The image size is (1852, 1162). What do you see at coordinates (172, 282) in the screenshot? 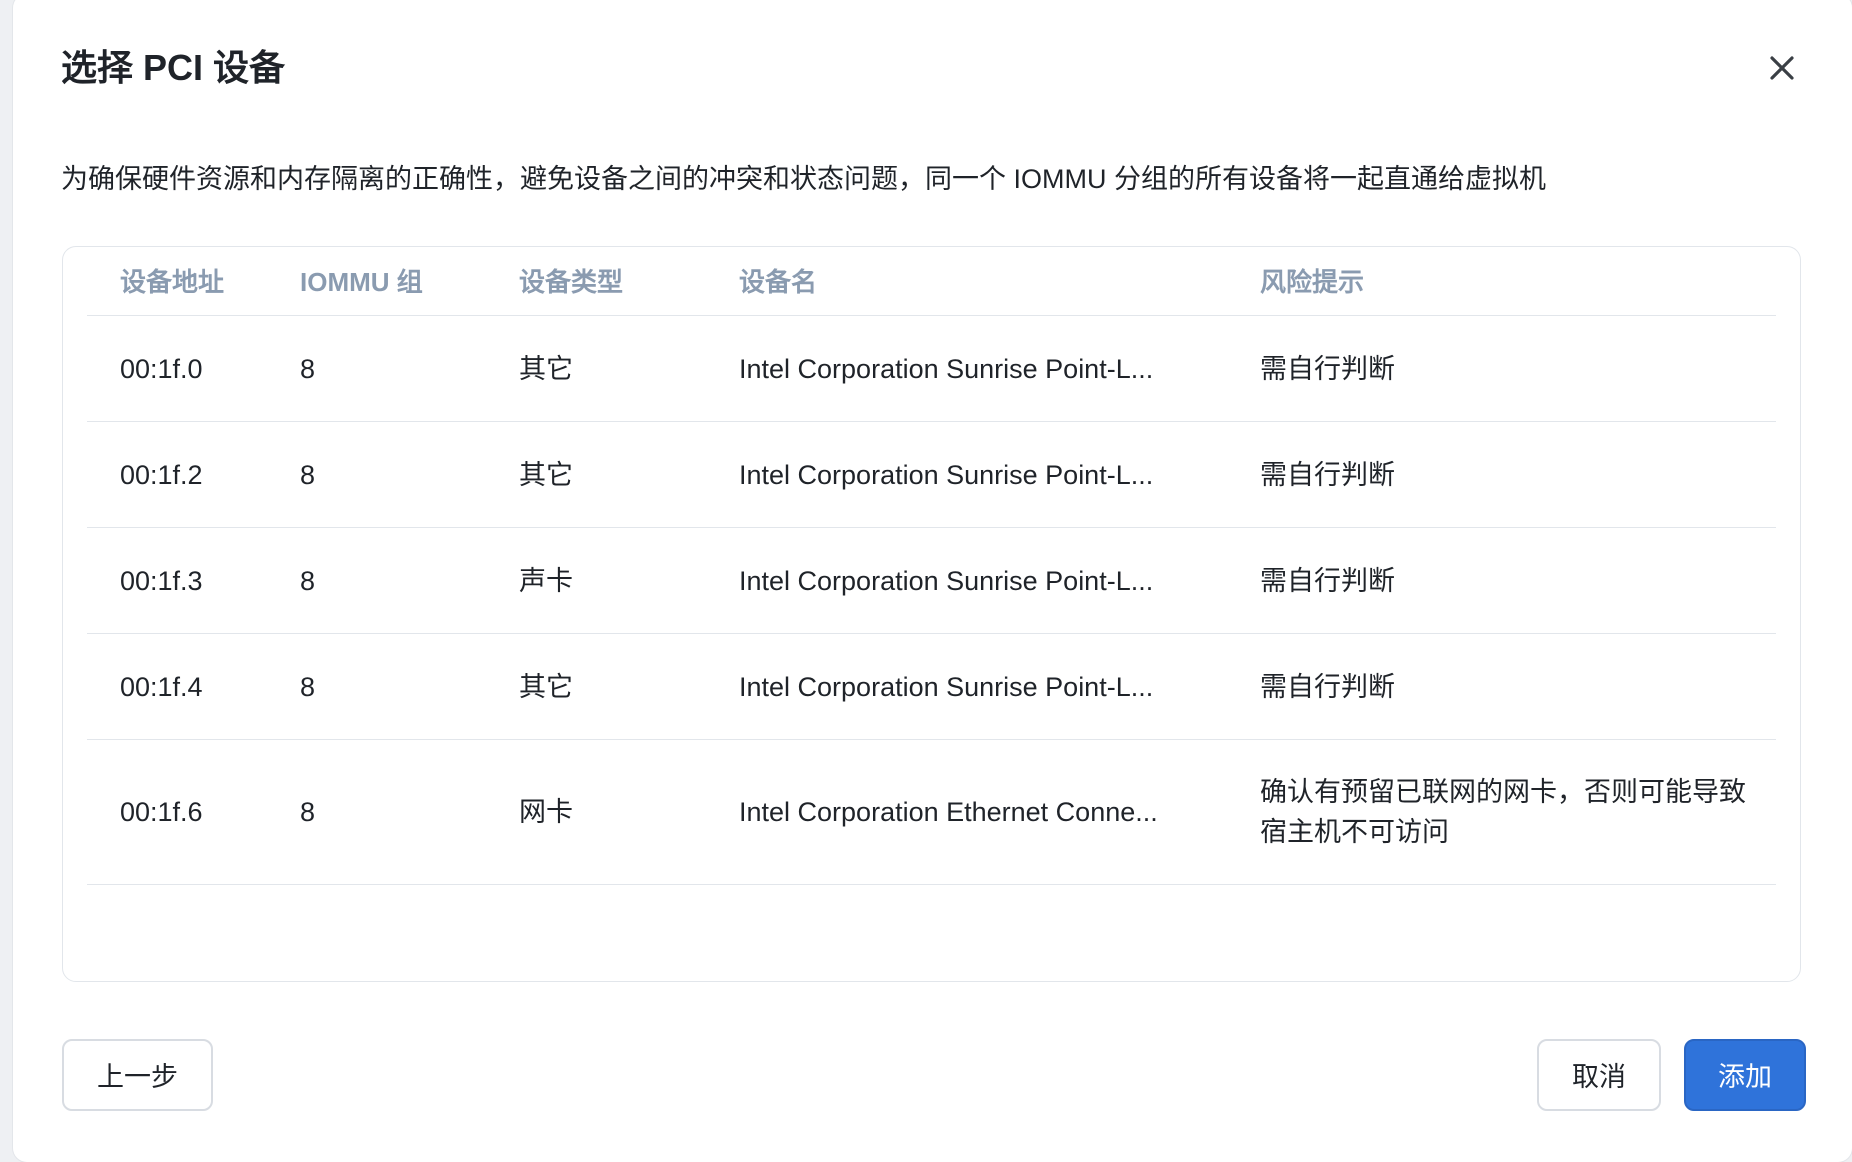
I see `header-address: 设备地址` at bounding box center [172, 282].